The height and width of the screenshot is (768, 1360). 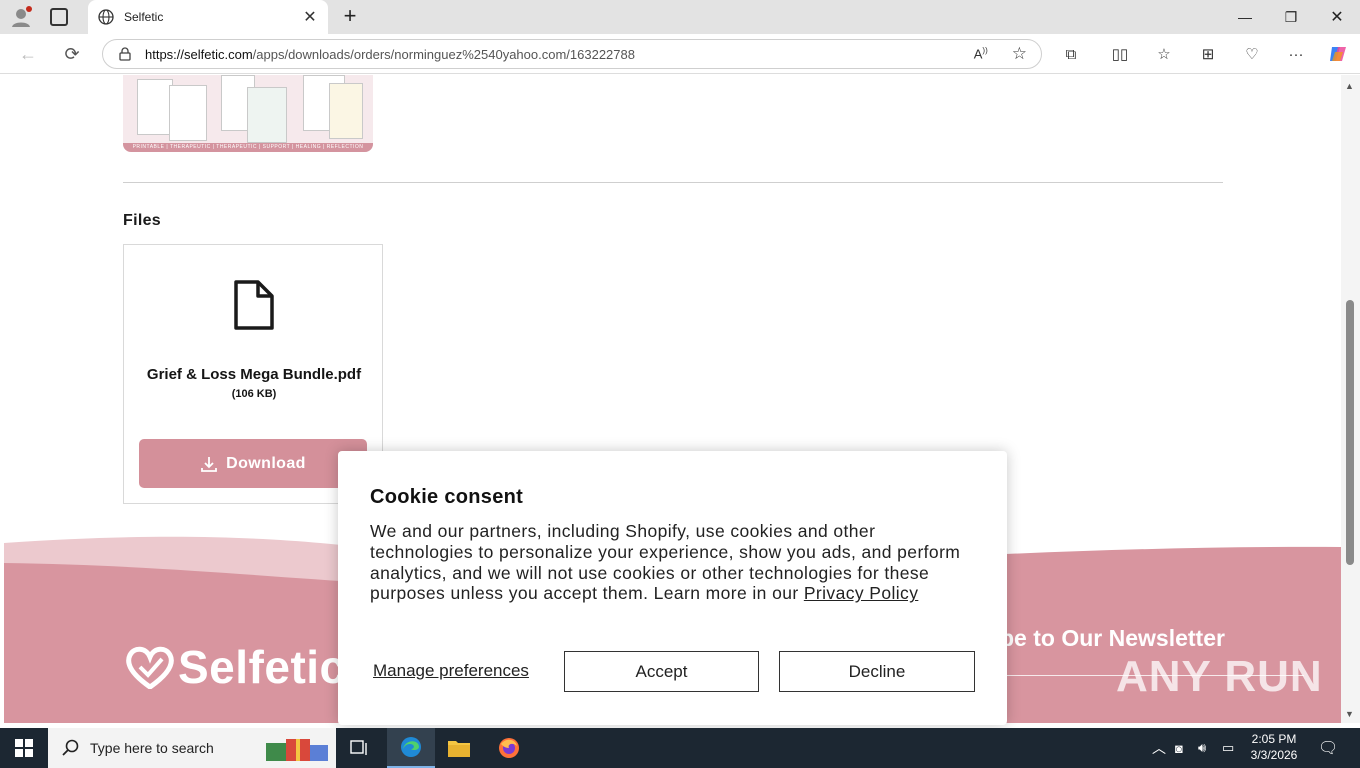 What do you see at coordinates (1350, 432) in the screenshot?
I see `scroll-thumb` at bounding box center [1350, 432].